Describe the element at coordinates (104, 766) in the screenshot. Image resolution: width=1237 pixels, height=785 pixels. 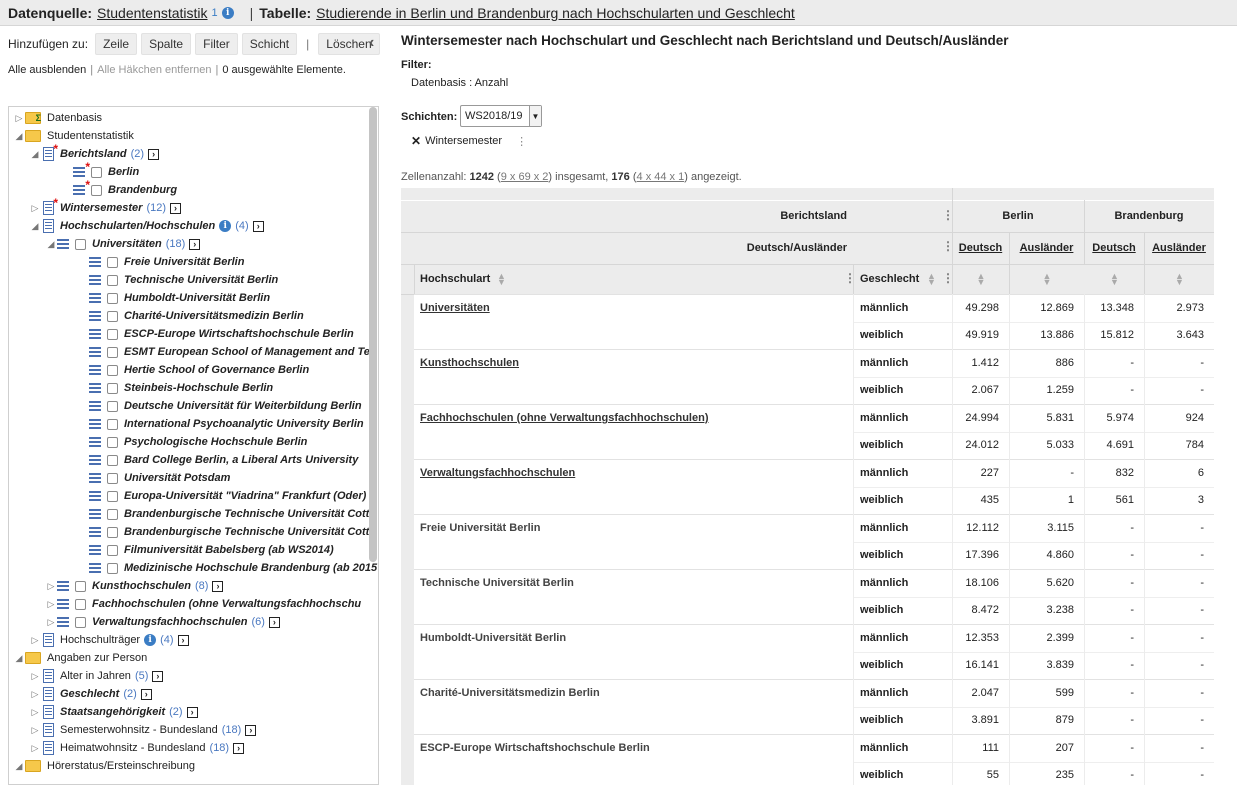
I see `tree-item: ◢ Hörerstatus/Ersteinschreibung` at that location.